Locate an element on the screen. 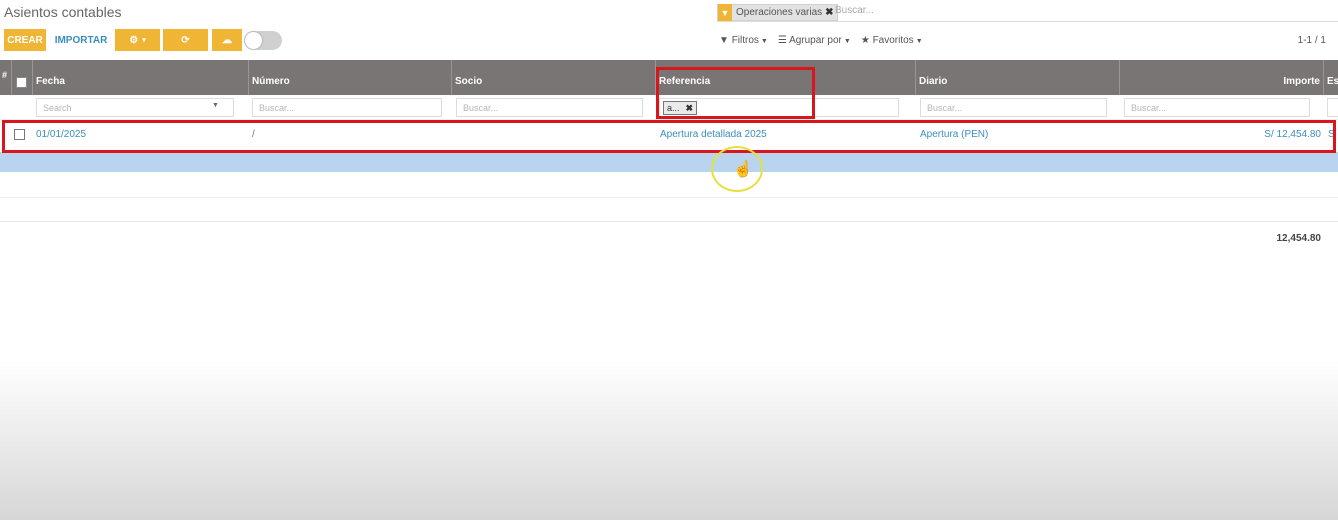 Image resolution: width=1338 pixels, height=520 pixels. pager: 1-1 / 1 is located at coordinates (1312, 40).